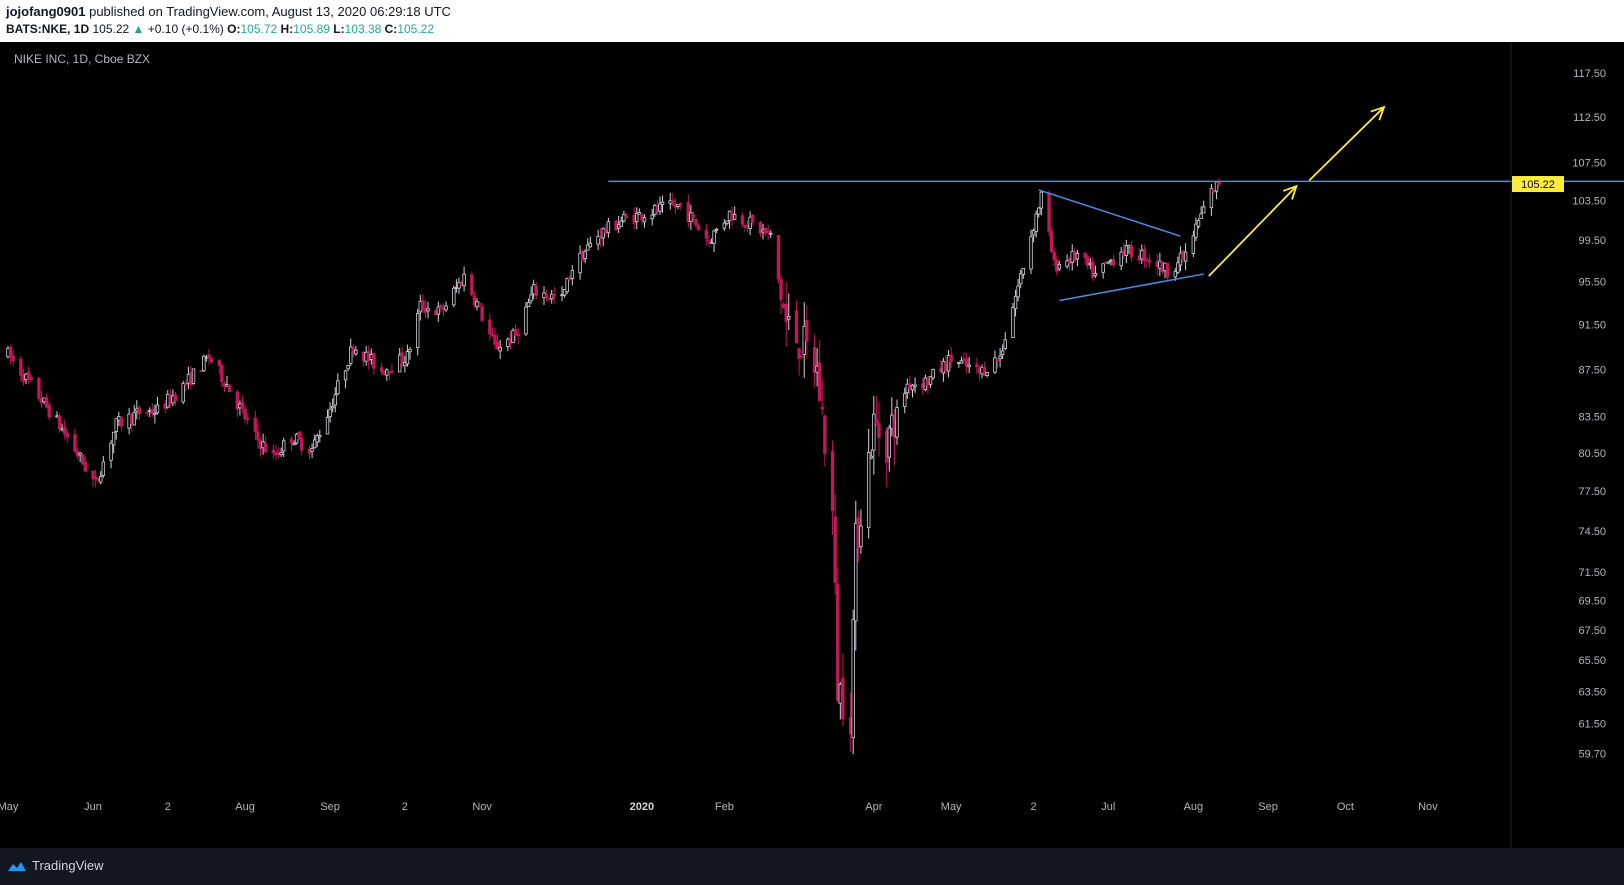 Image resolution: width=1624 pixels, height=885 pixels. I want to click on low-value: 103.38, so click(363, 29).